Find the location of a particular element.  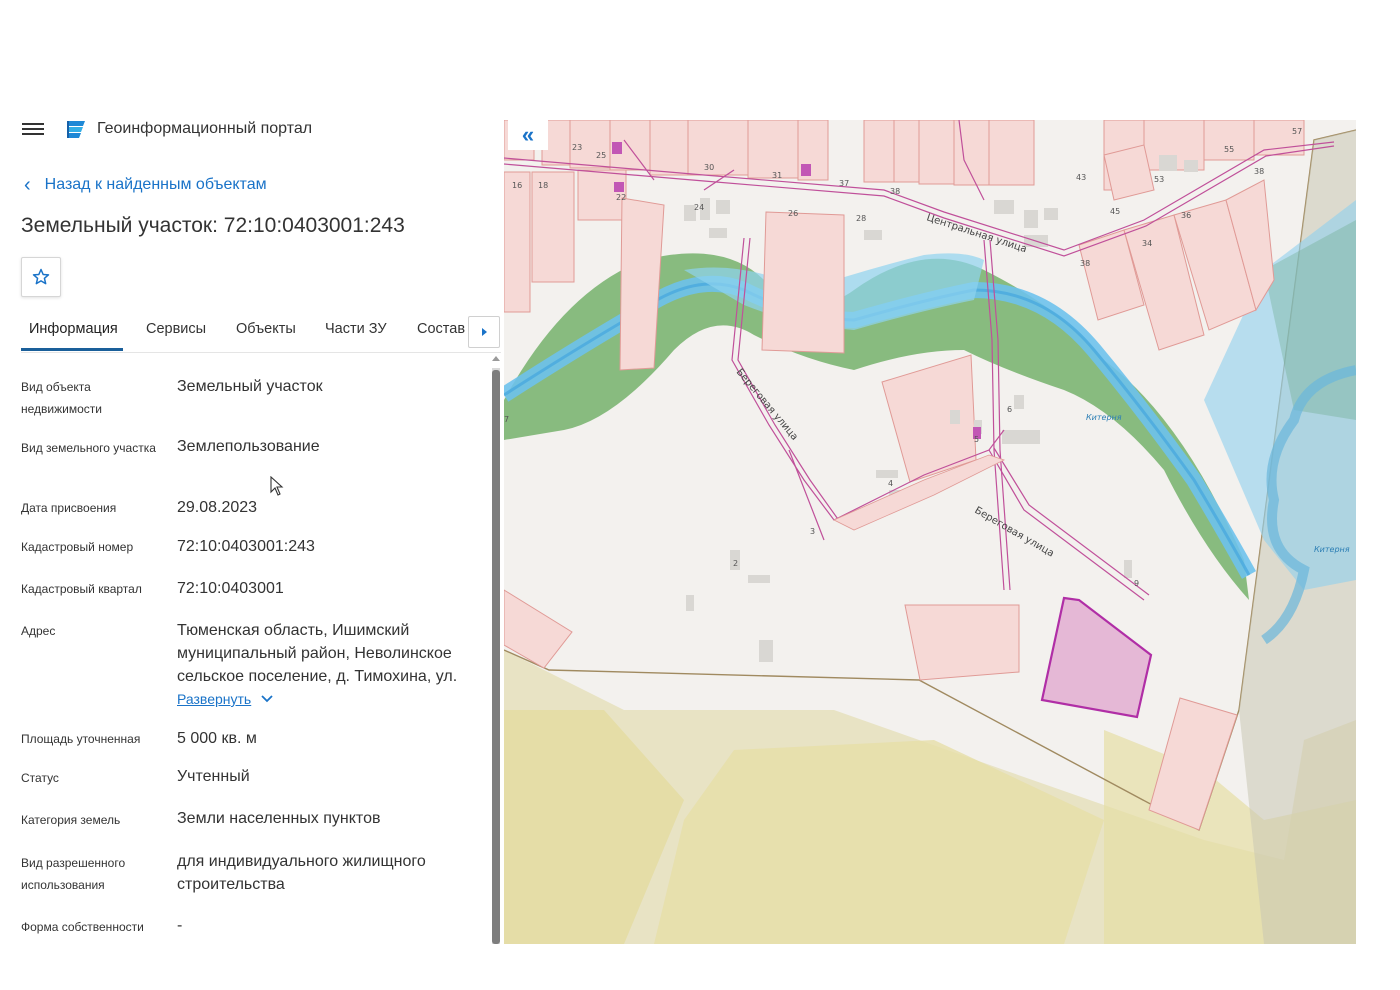

property-label: Адрес is located at coordinates (38, 631).